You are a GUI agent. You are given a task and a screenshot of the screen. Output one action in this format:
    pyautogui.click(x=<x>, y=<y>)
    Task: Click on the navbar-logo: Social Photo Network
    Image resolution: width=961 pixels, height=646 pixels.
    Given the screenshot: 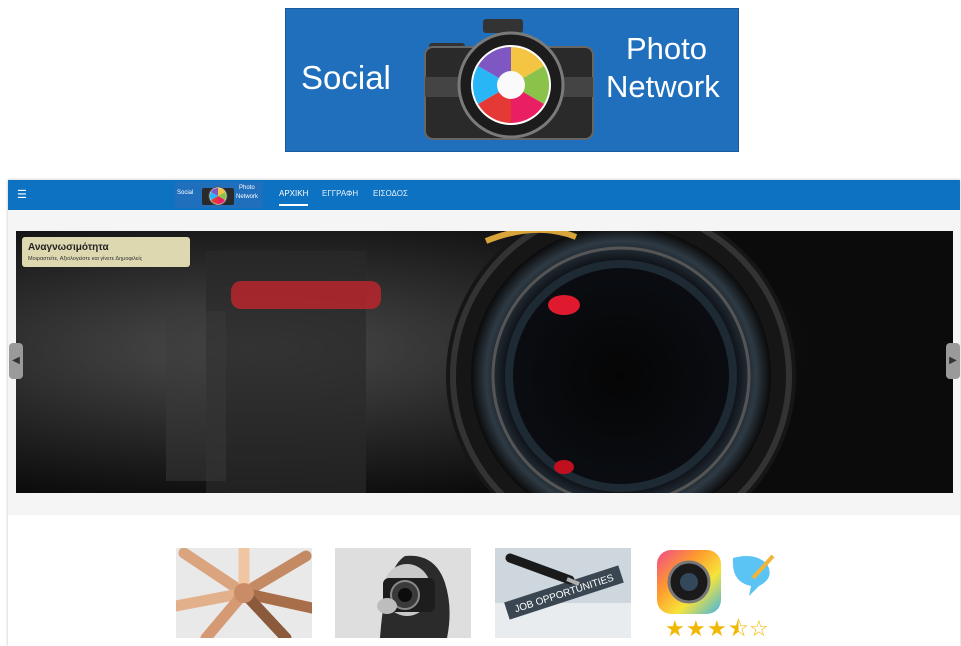 What is the action you would take?
    pyautogui.click(x=219, y=195)
    